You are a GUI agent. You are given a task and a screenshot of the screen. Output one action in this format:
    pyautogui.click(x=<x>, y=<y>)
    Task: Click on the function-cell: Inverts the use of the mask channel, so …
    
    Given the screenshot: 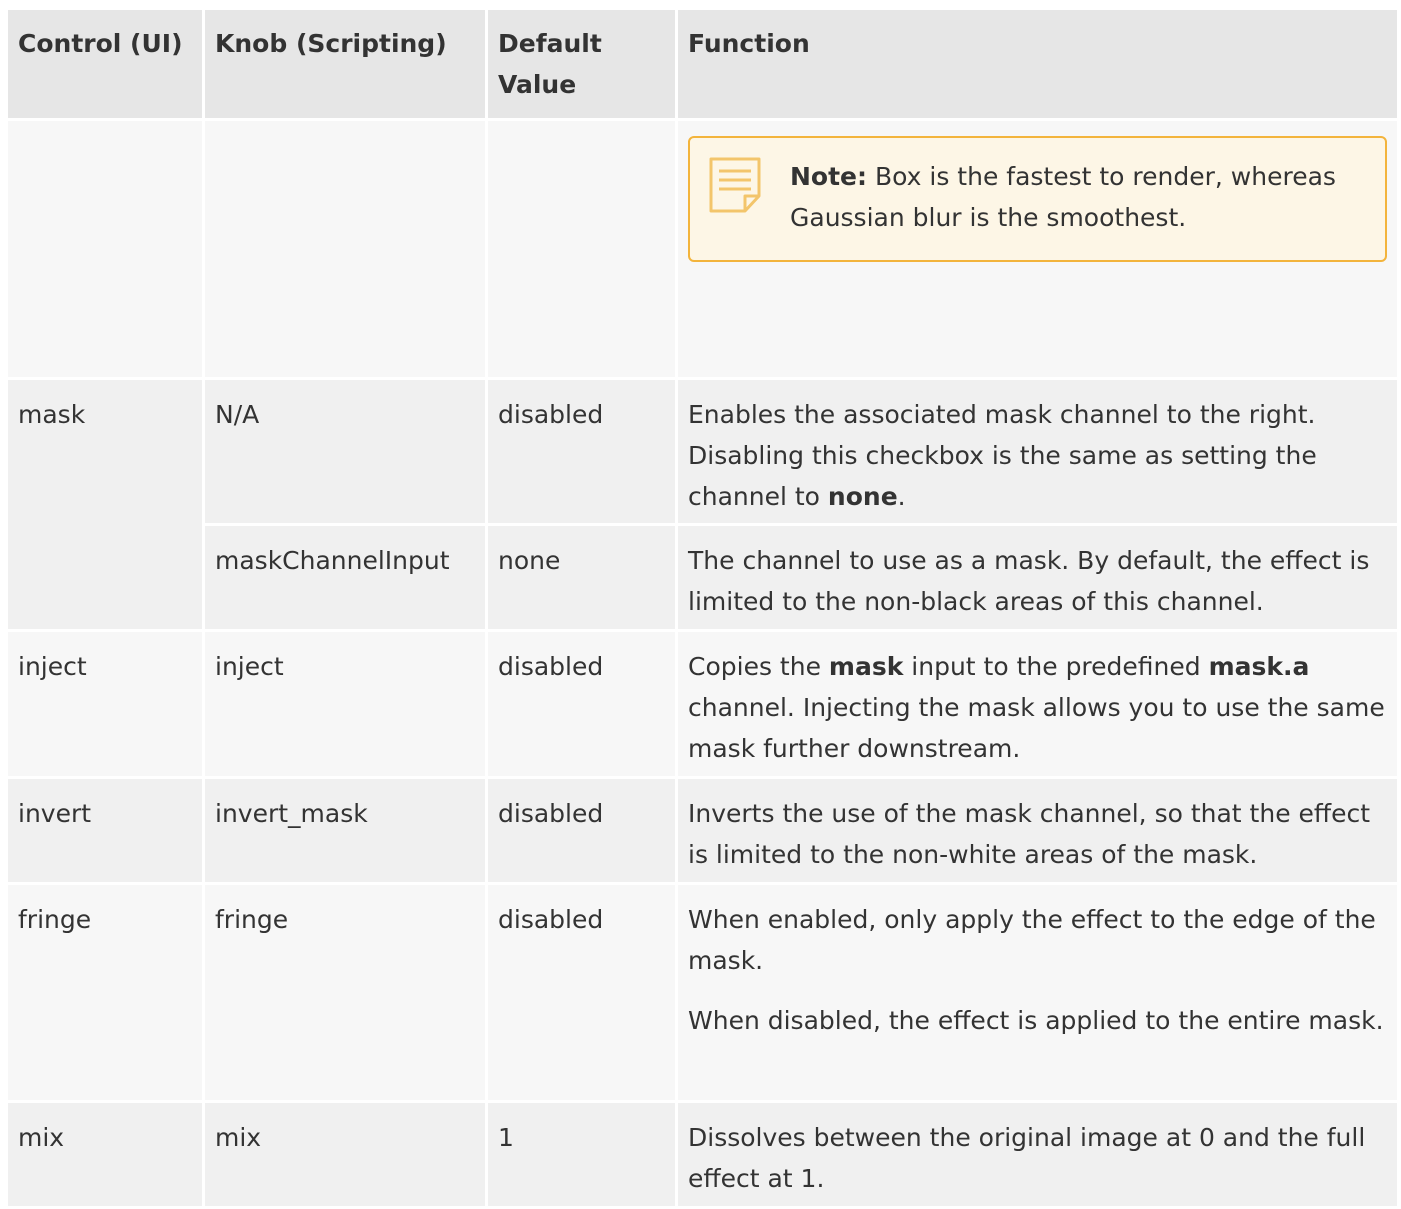 What is the action you would take?
    pyautogui.click(x=1037, y=830)
    